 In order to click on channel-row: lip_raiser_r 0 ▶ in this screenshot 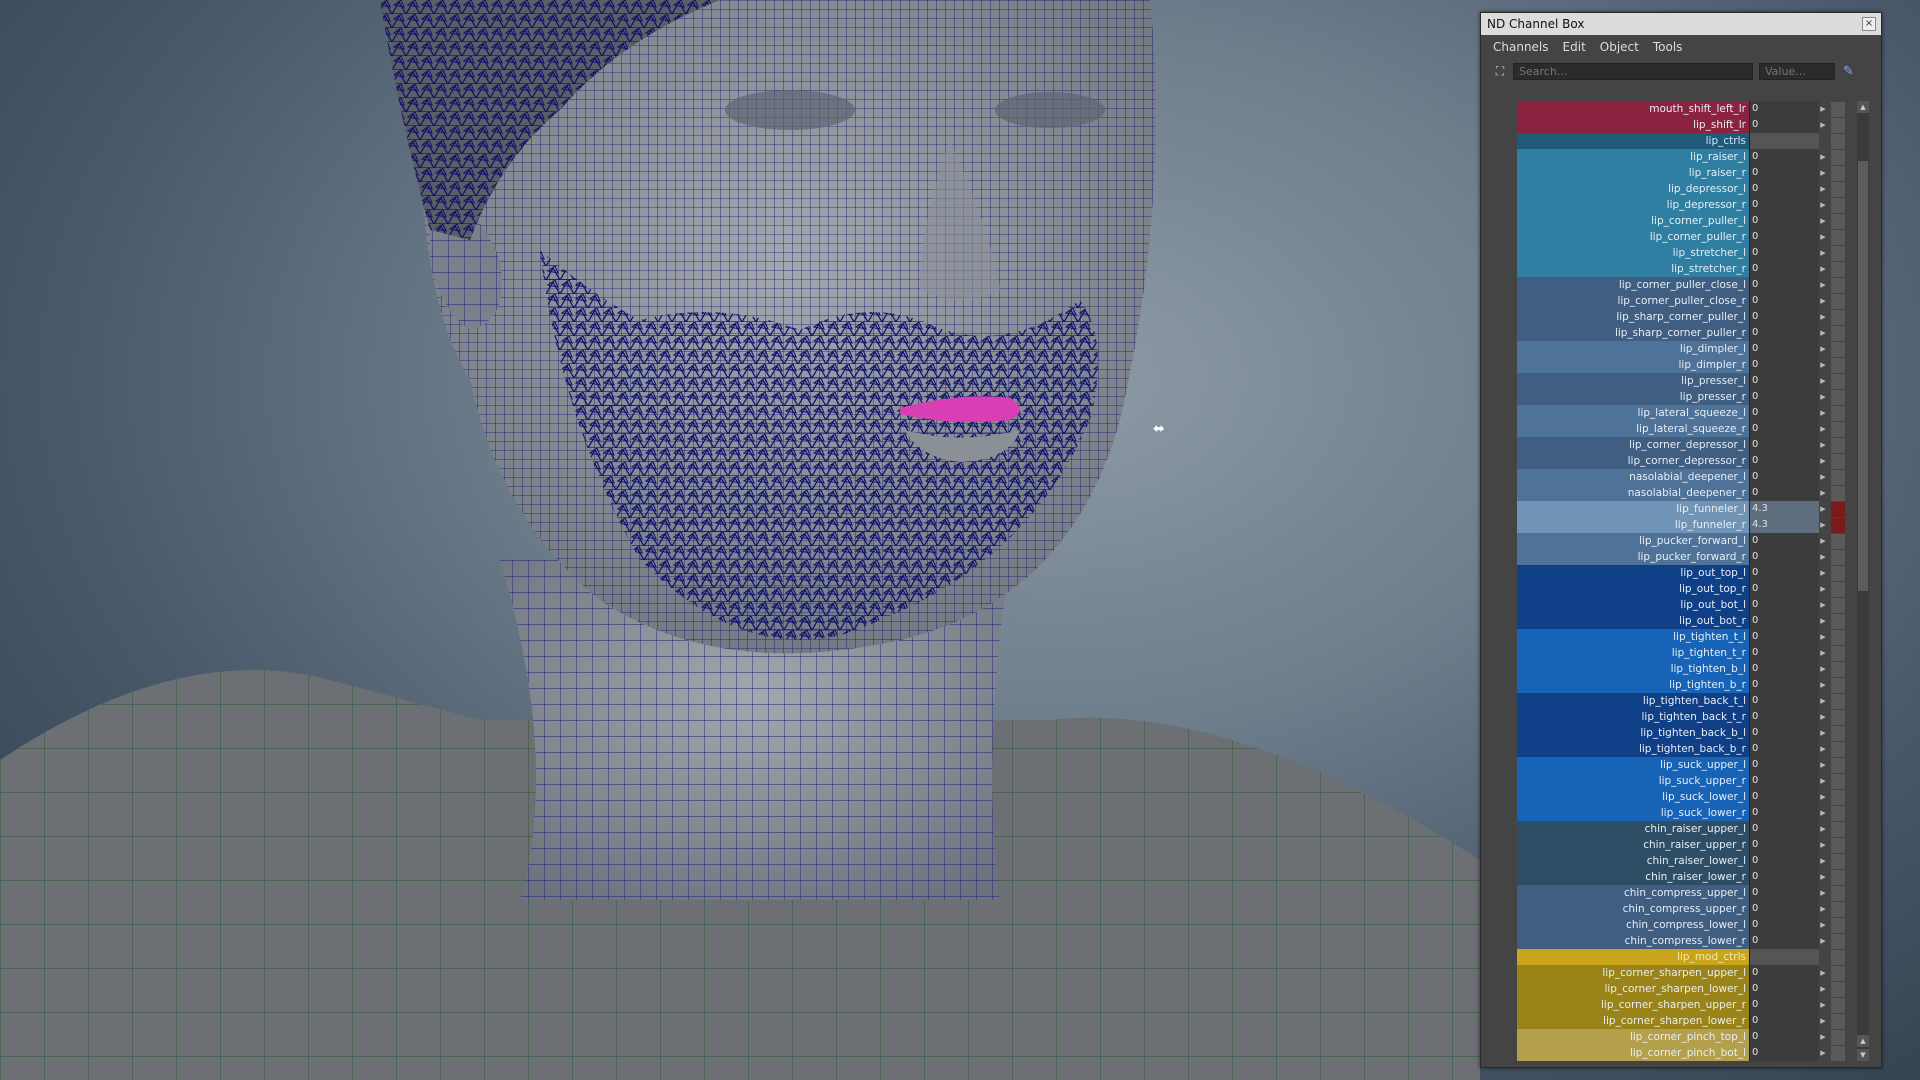, I will do `click(1690, 173)`.